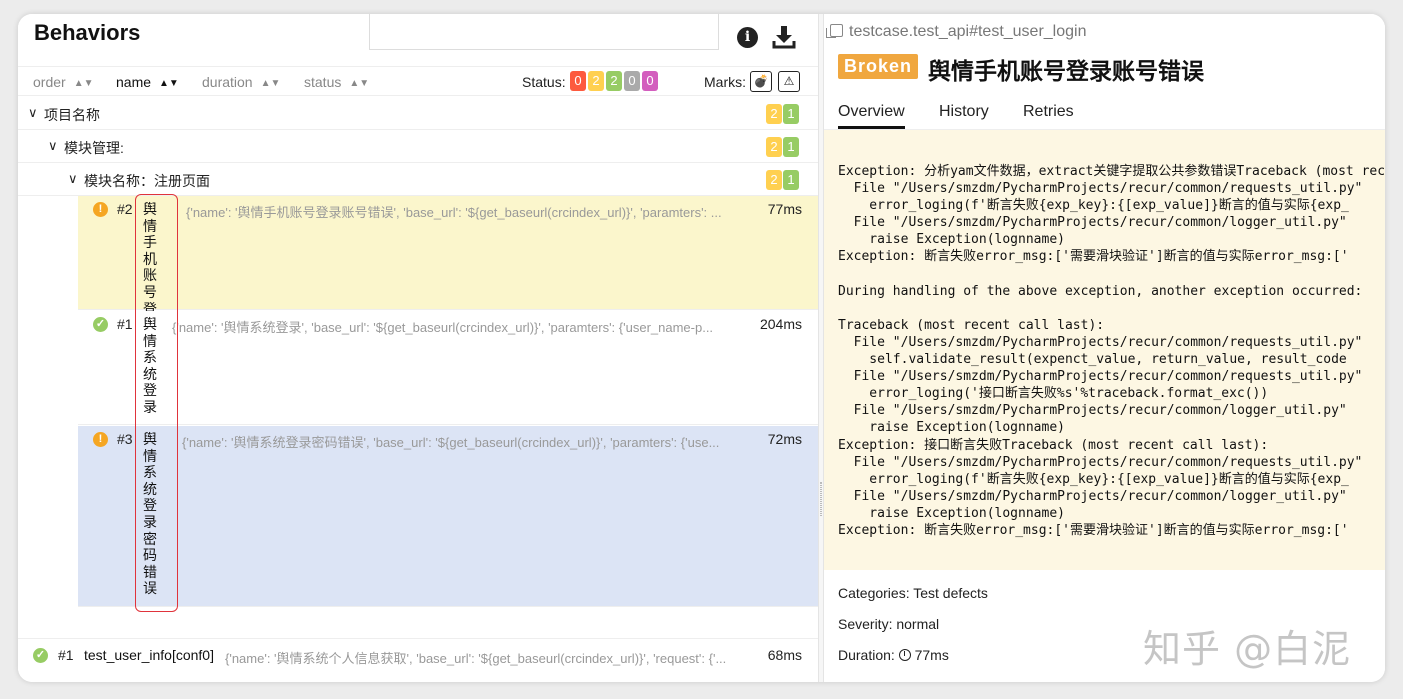 This screenshot has height=699, width=1403. Describe the element at coordinates (789, 81) in the screenshot. I see `warning-mark-icon: ⚠` at that location.